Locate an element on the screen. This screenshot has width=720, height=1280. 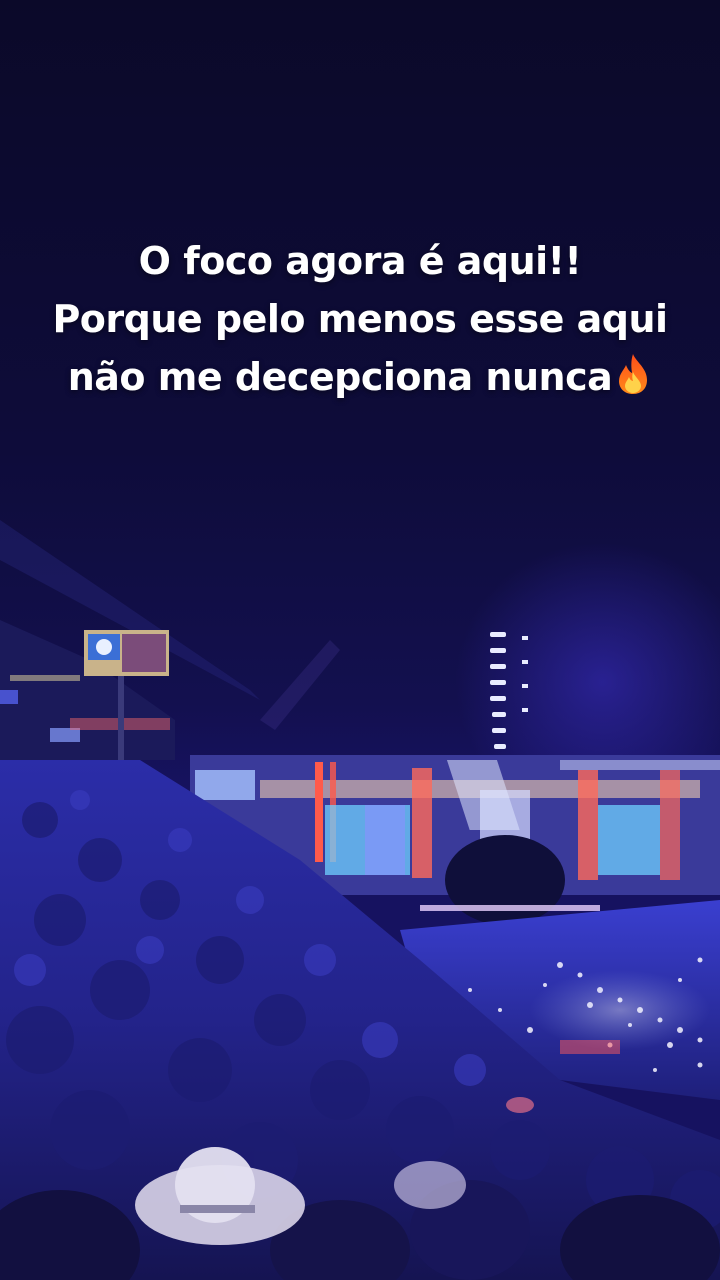
caption-line-1: O foco agora é aqui!! is located at coordinates (360, 261).